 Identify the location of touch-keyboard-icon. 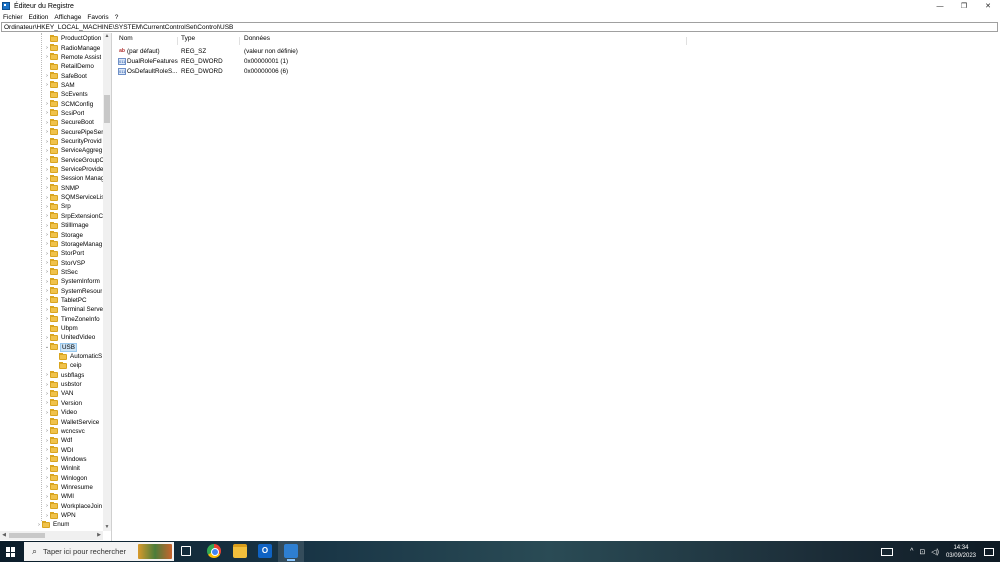
(887, 551).